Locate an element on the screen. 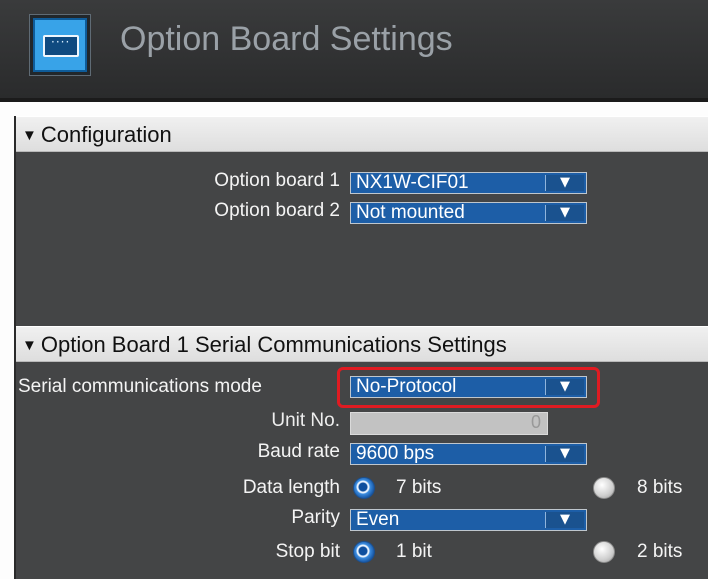  stop-bit-1-bit-label: 1 bit is located at coordinates (414, 551).